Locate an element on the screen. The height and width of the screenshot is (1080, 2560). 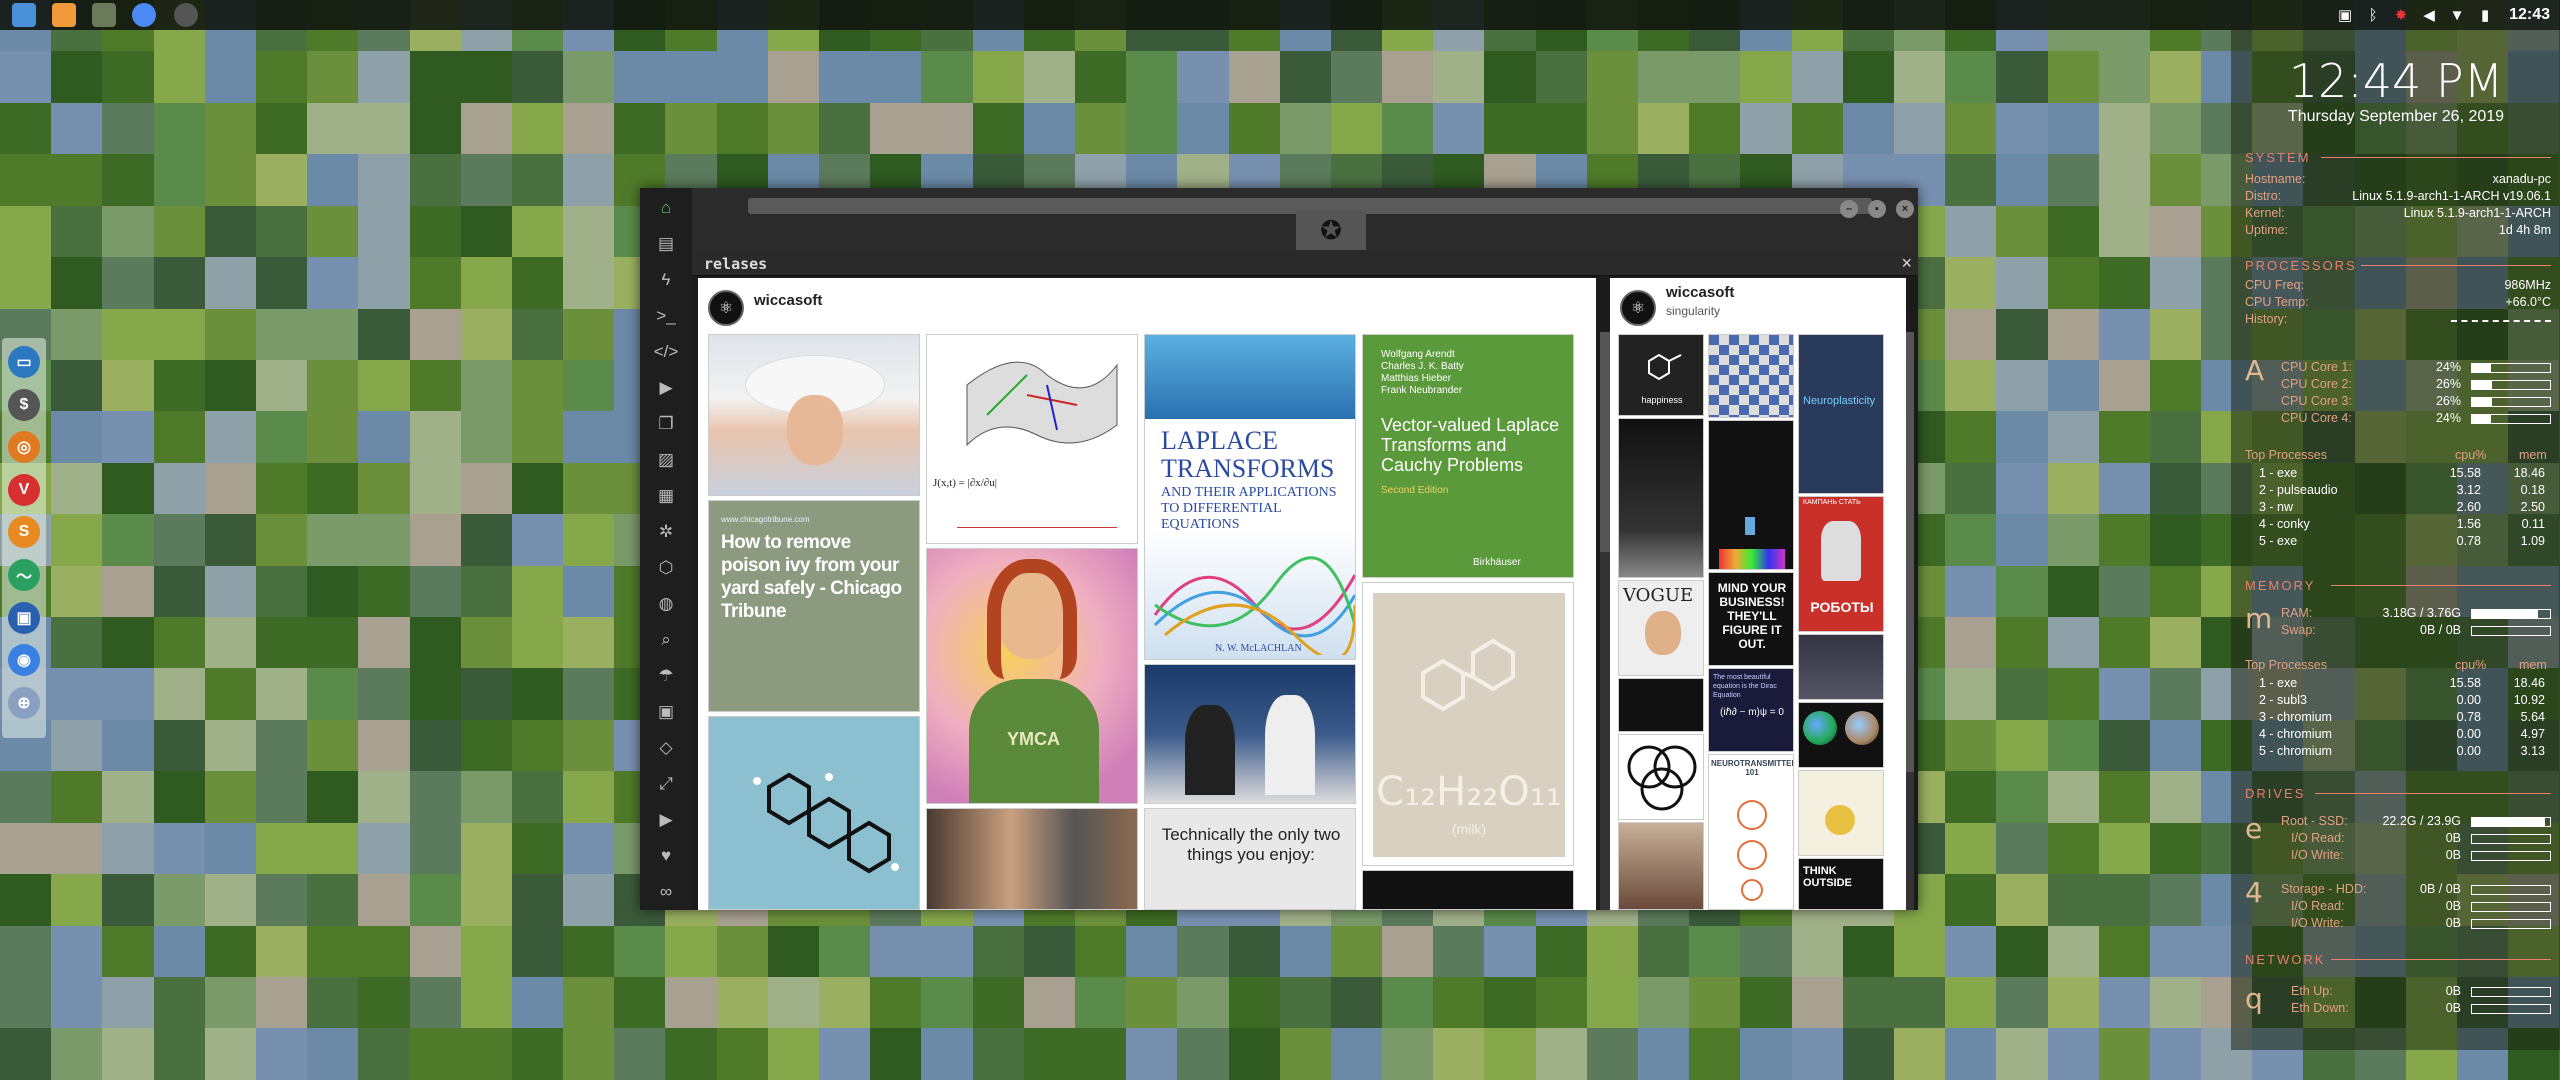
cpu-core-row: CPU Core 1: 24% is located at coordinates (2416, 368).